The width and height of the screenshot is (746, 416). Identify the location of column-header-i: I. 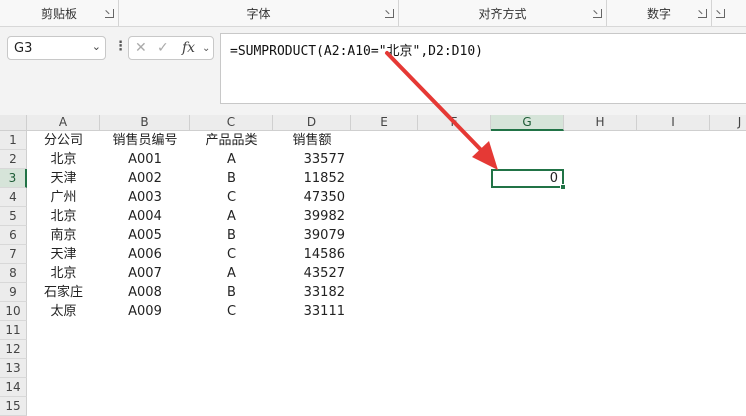
(673, 123).